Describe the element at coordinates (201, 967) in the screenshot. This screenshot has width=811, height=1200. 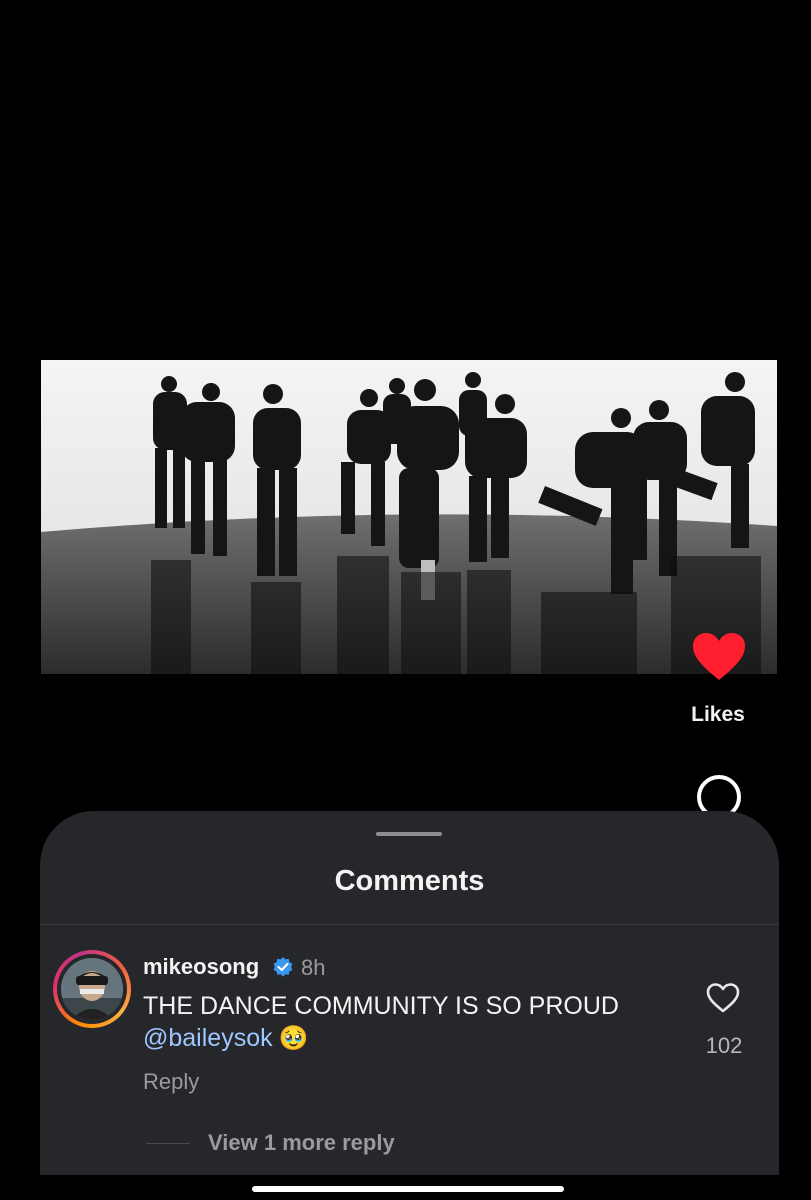
I see `comment-username: mikeosong` at that location.